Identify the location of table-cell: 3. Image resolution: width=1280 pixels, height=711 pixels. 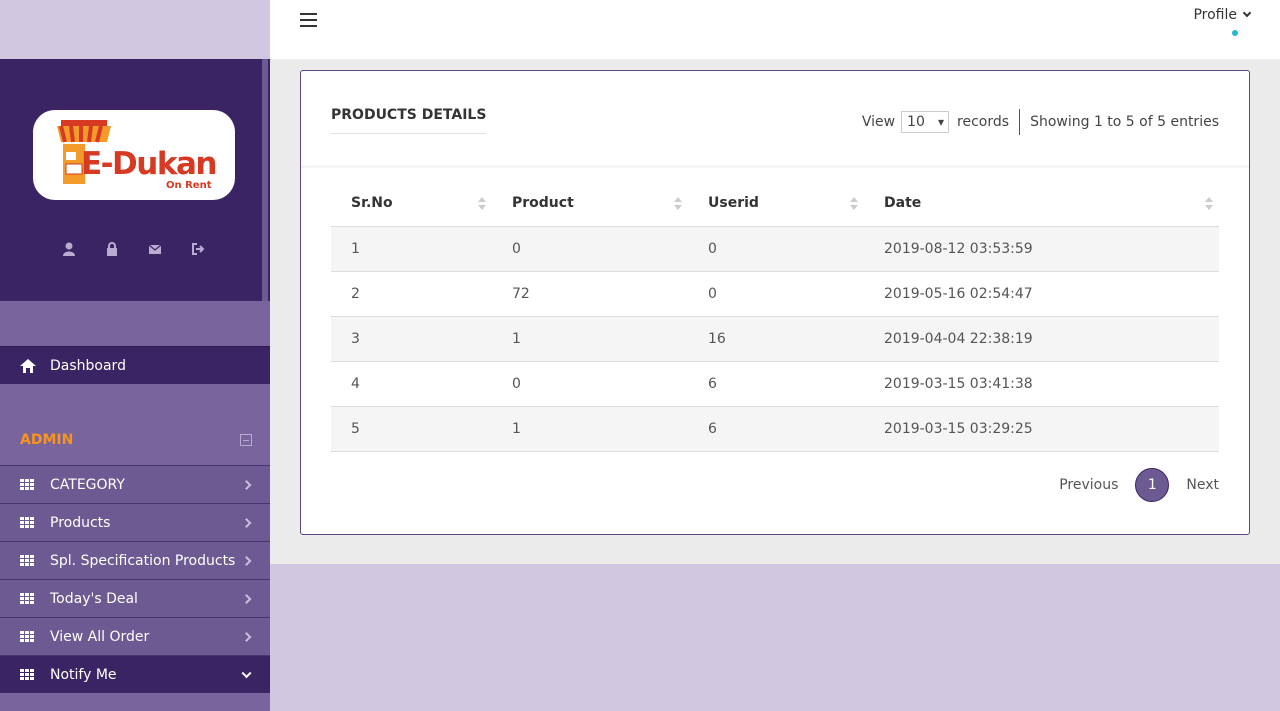
(411, 339).